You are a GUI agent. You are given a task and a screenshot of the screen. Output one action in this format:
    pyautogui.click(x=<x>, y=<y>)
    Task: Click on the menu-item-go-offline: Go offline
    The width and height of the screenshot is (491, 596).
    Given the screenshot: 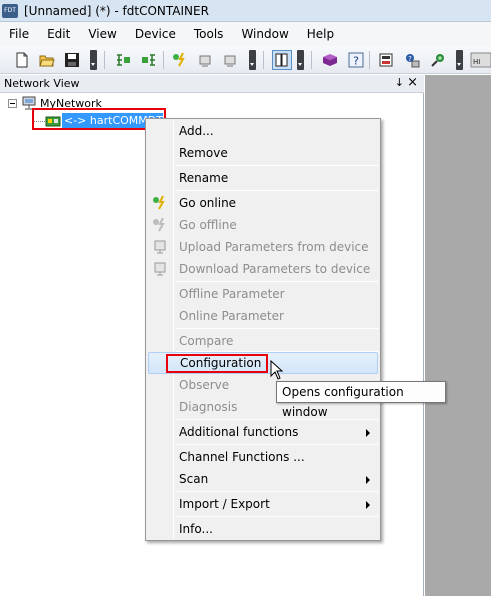 What is the action you would take?
    pyautogui.click(x=263, y=225)
    